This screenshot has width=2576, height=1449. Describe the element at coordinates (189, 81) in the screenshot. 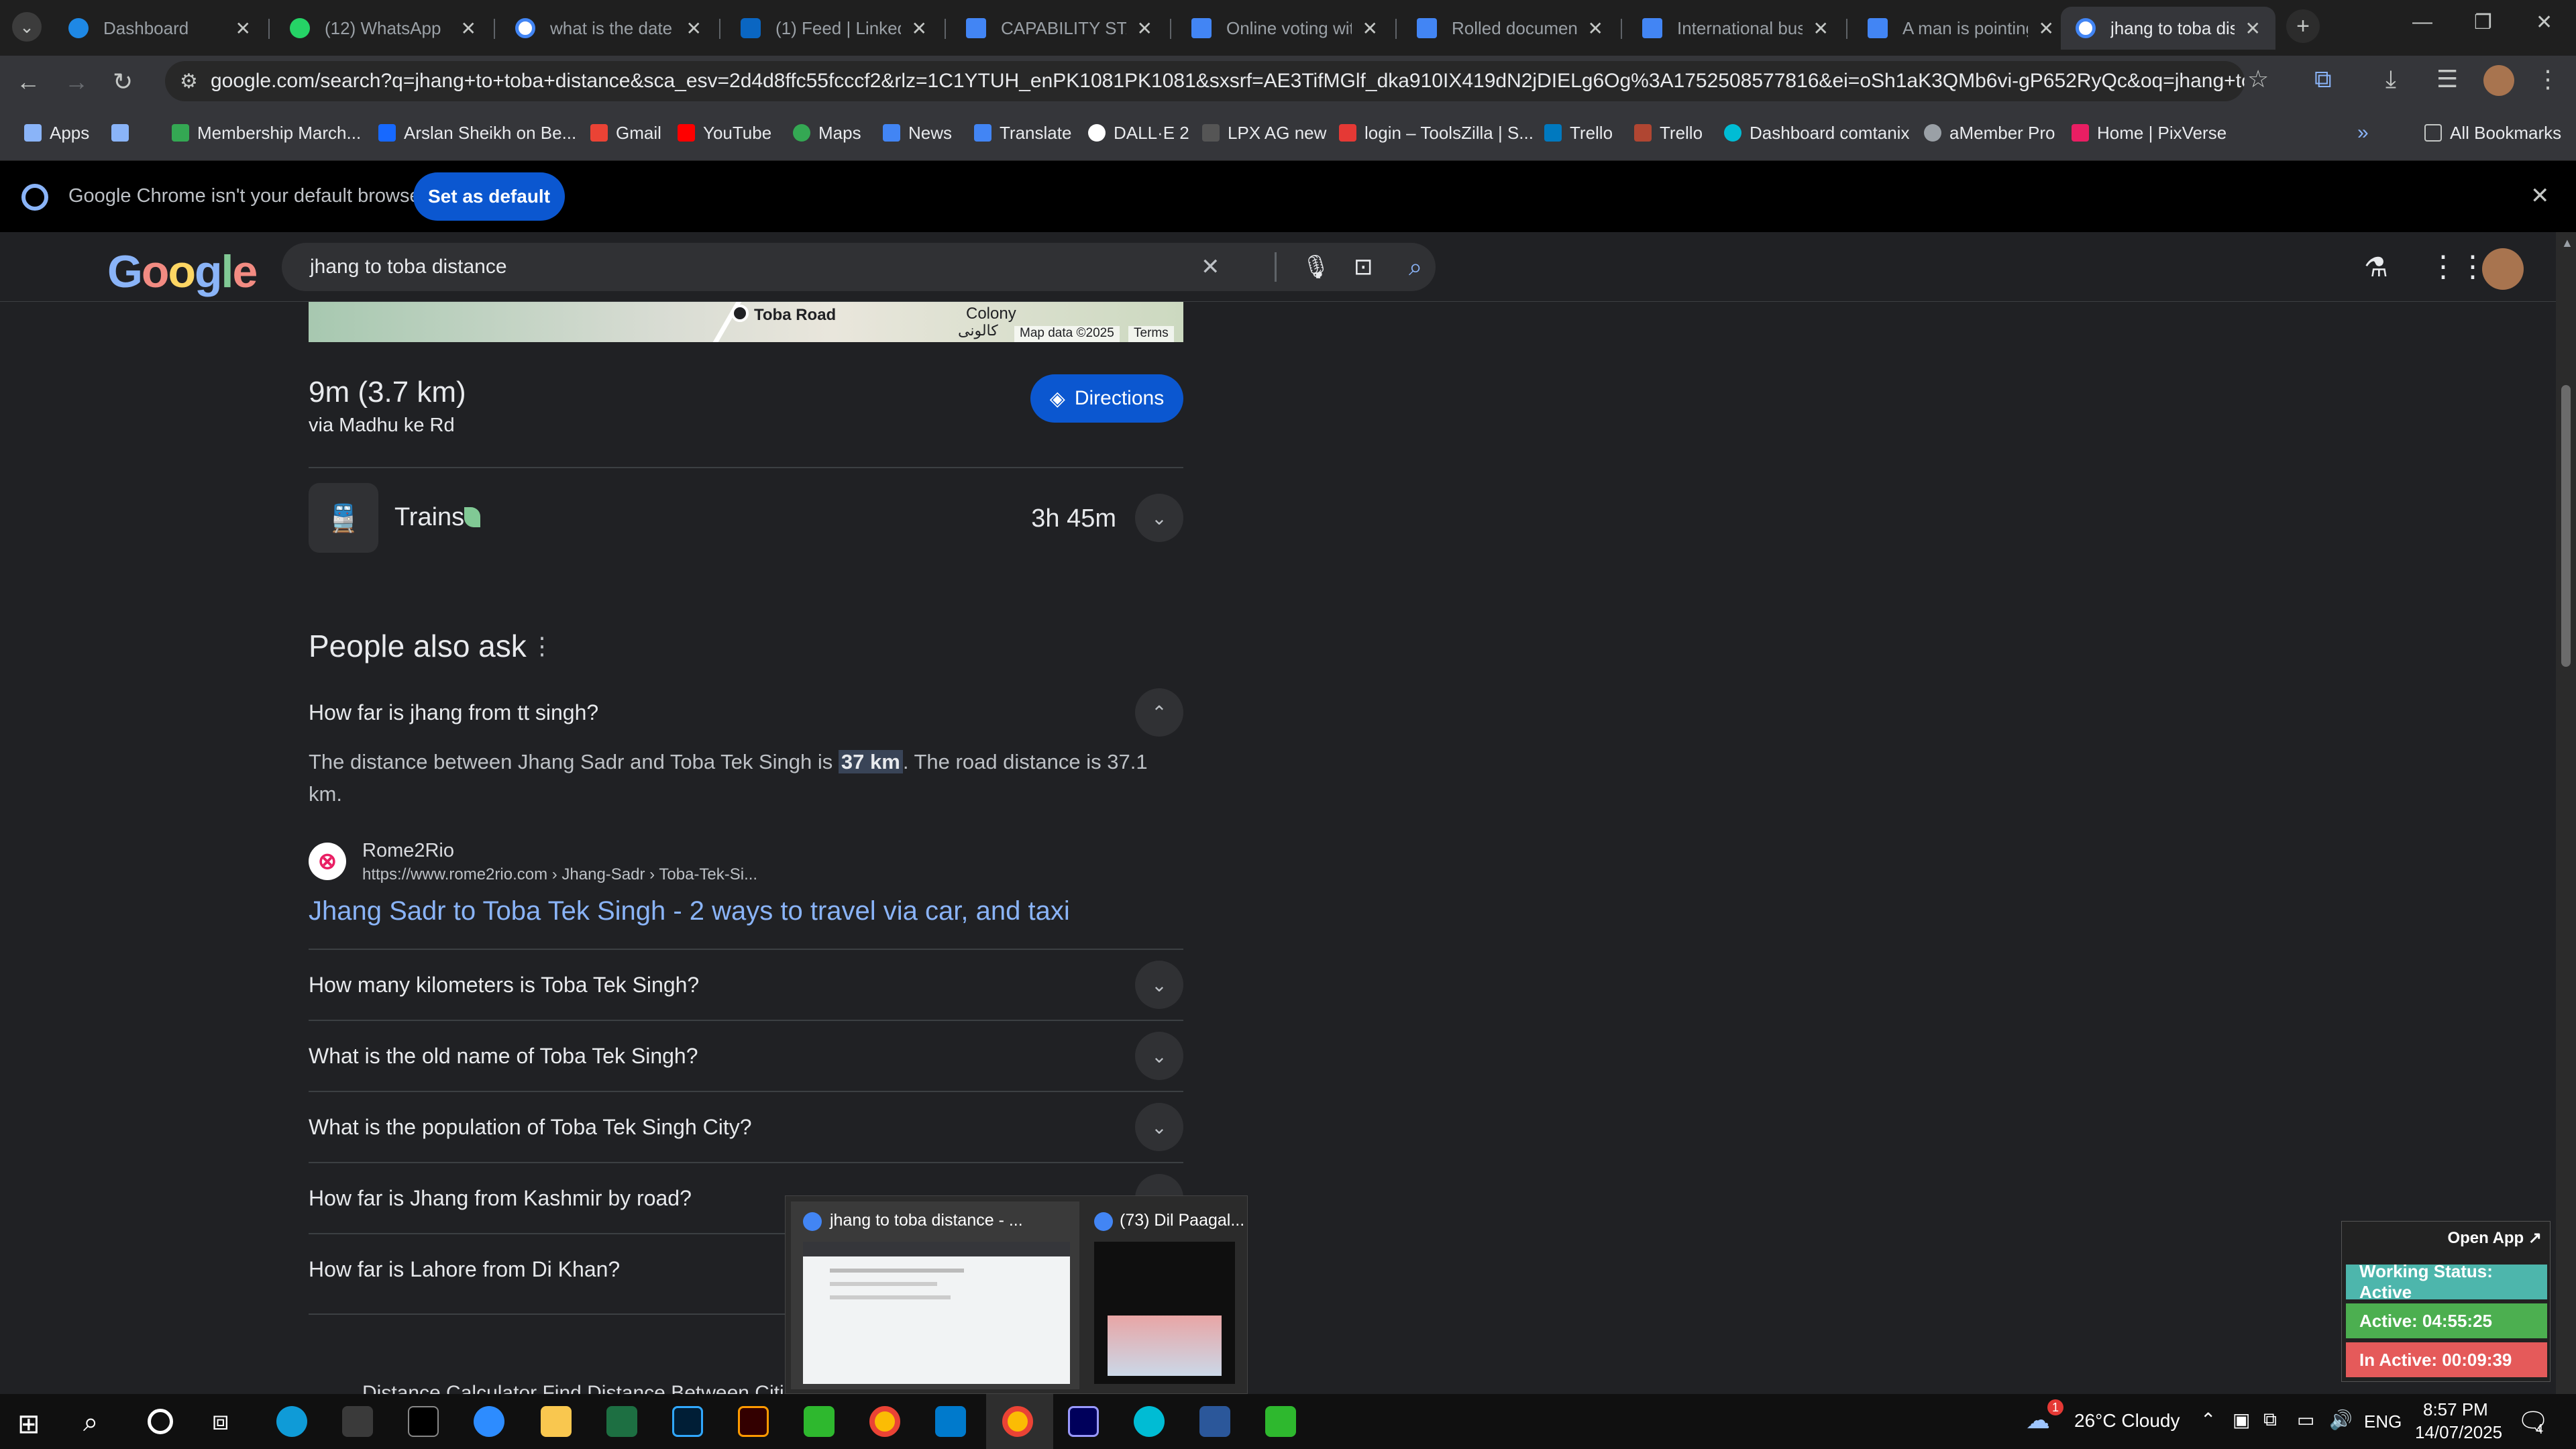

I see `site-info-icon: ⚙` at that location.